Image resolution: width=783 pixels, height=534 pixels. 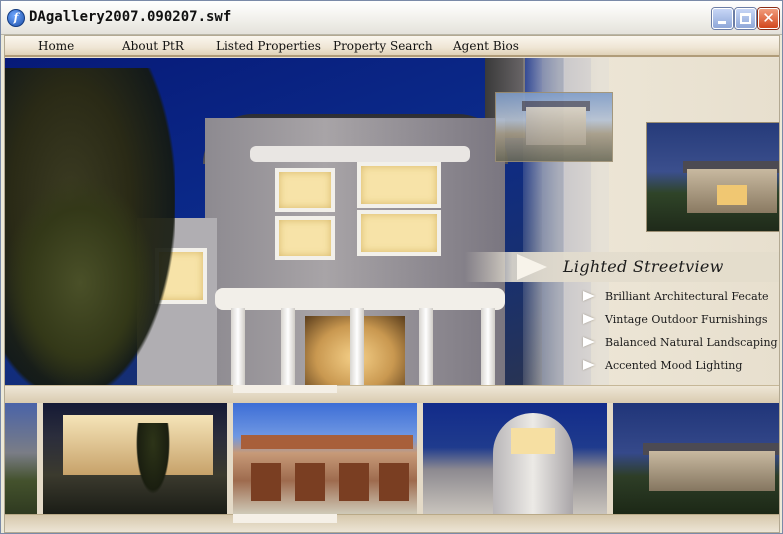 I want to click on chevron-right-icon, so click(x=532, y=267).